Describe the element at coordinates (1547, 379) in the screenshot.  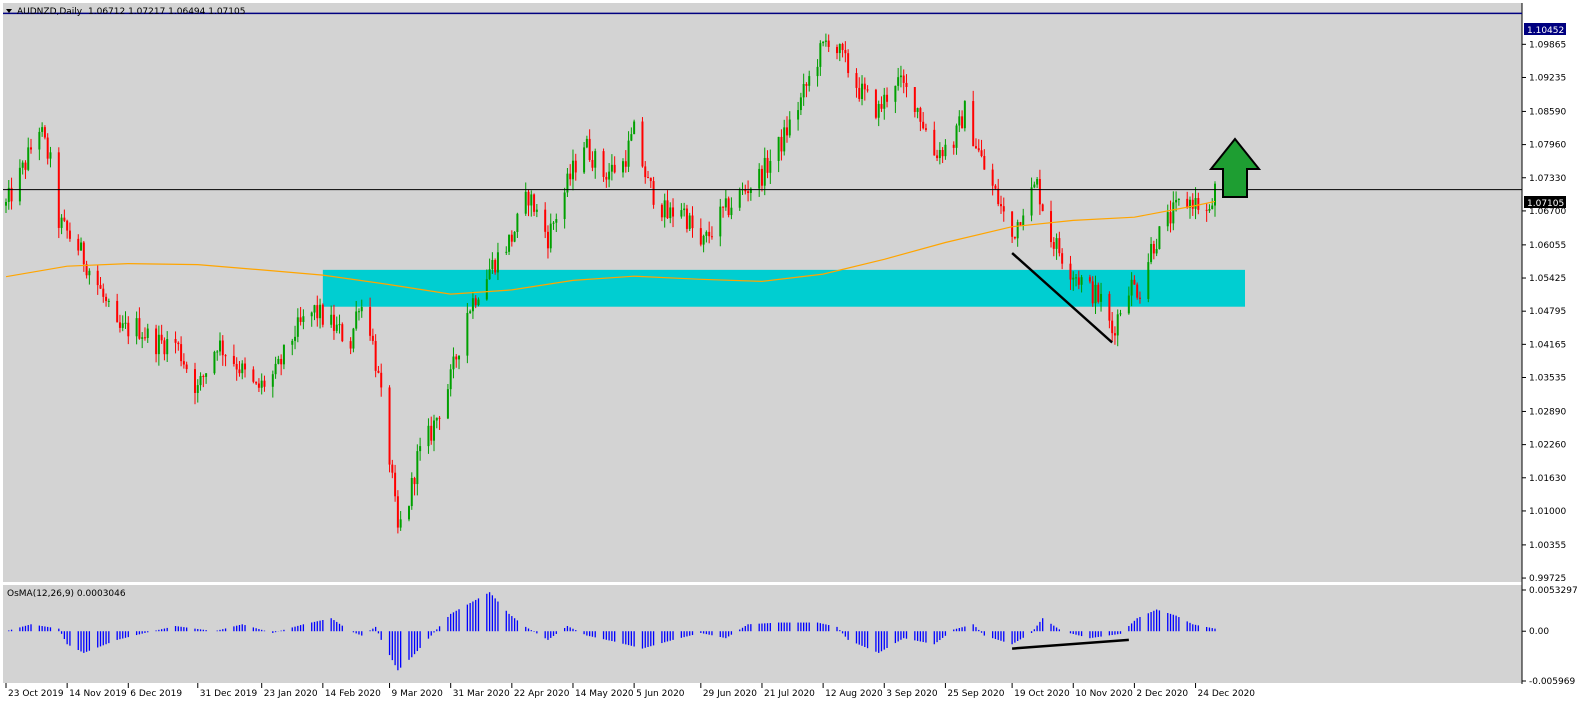
I see `price-tick-label: 1.03535` at that location.